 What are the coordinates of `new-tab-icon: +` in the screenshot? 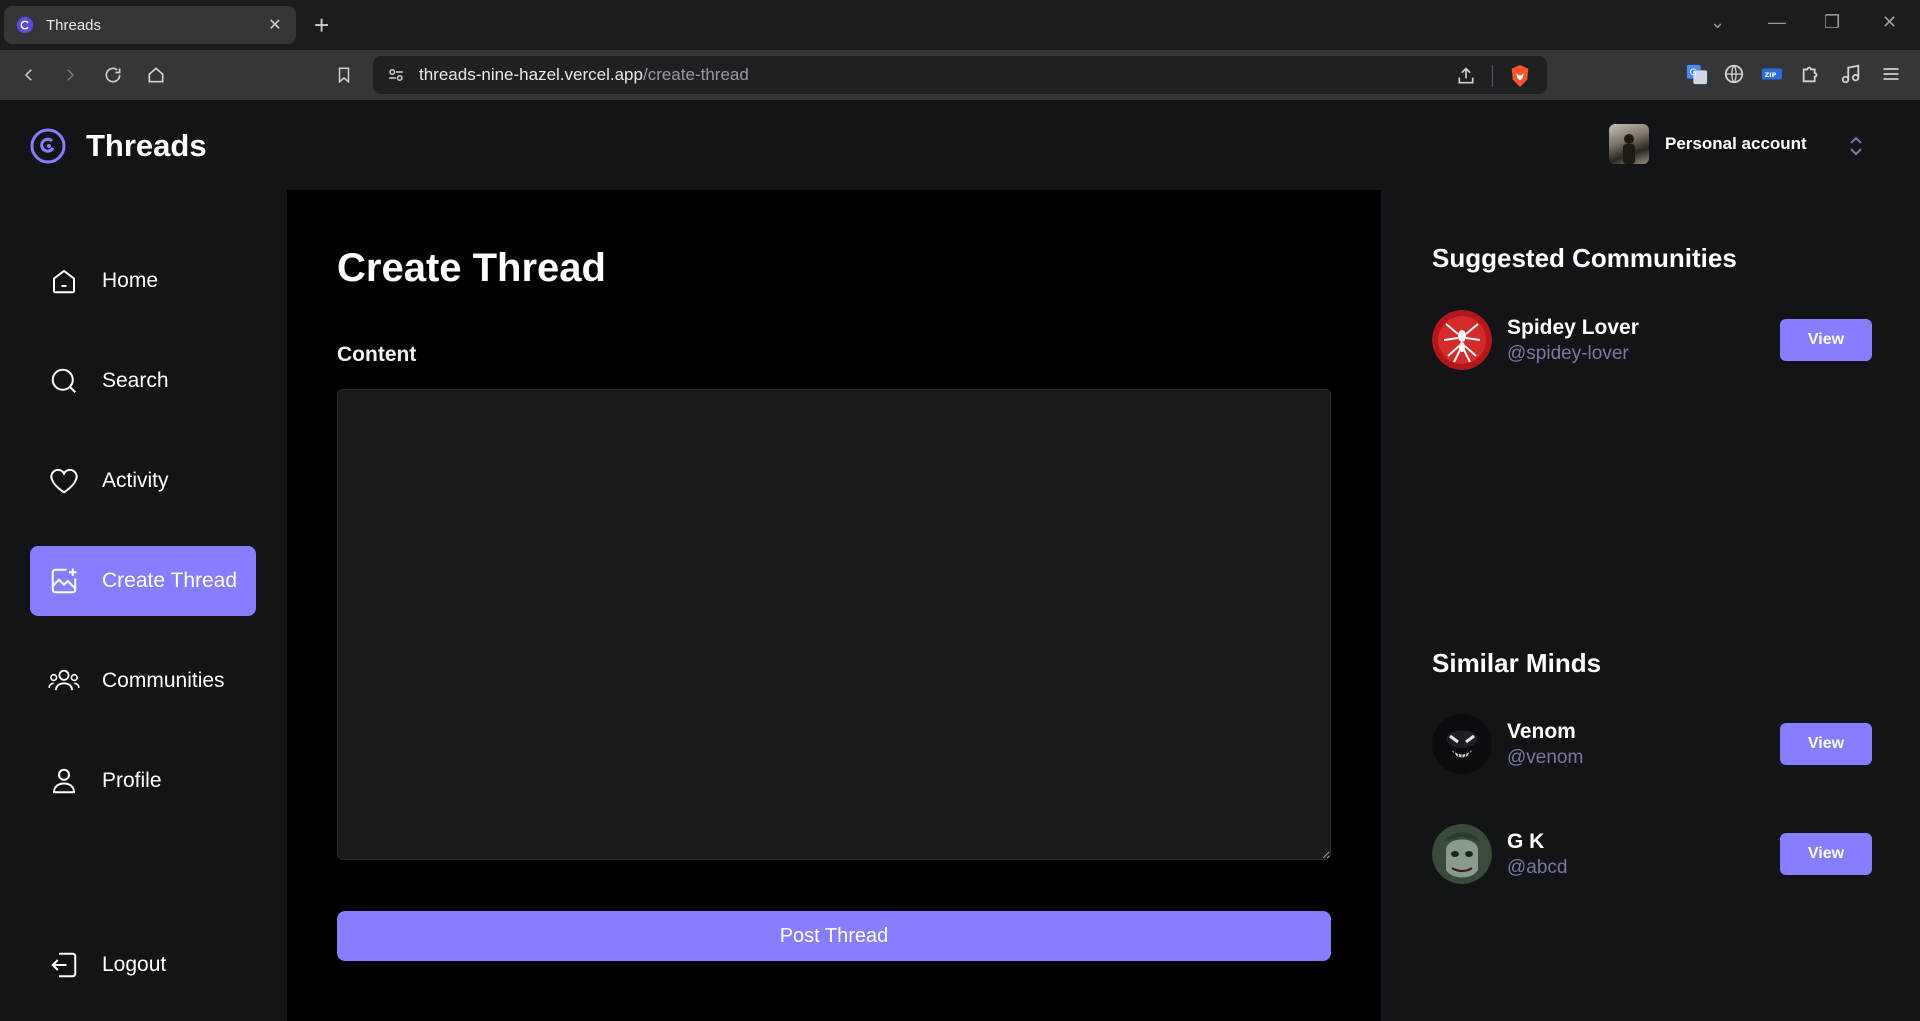 It's located at (321, 25).